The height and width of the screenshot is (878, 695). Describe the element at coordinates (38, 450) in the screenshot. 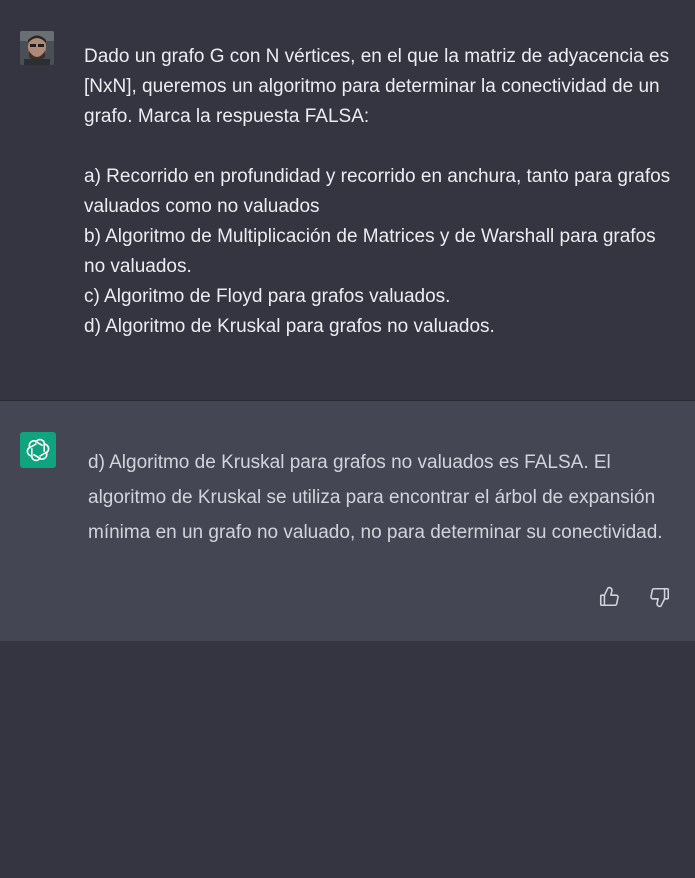

I see `openai-logo-icon` at that location.